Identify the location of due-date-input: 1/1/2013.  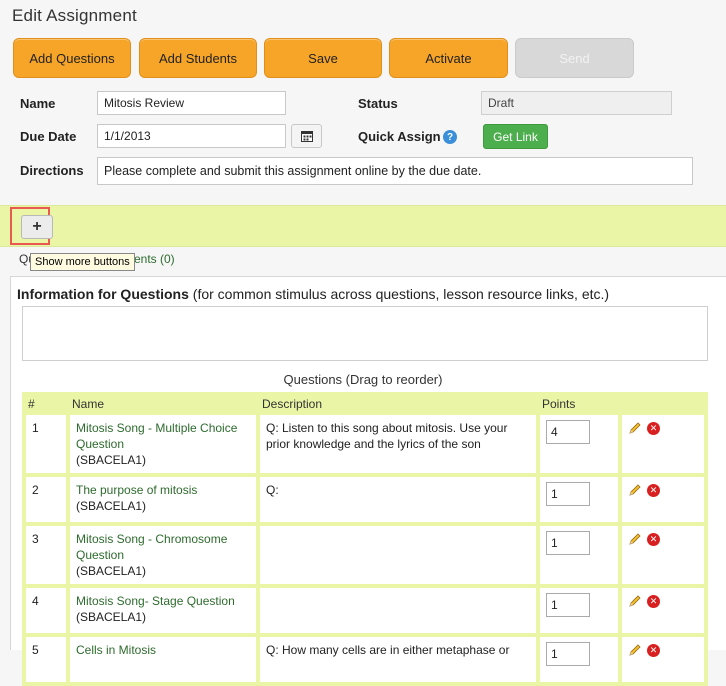
(191, 136).